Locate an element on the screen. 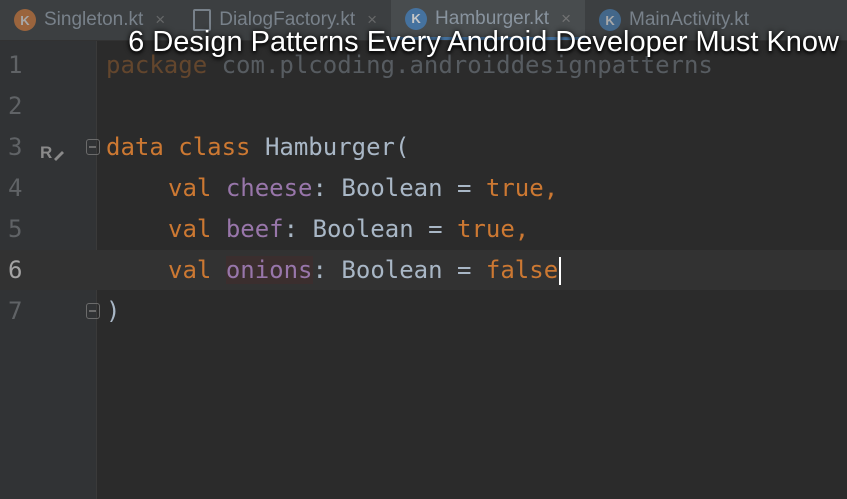 Image resolution: width=847 pixels, height=499 pixels. code-text: val onions: Boolean = false is located at coordinates (365, 270).